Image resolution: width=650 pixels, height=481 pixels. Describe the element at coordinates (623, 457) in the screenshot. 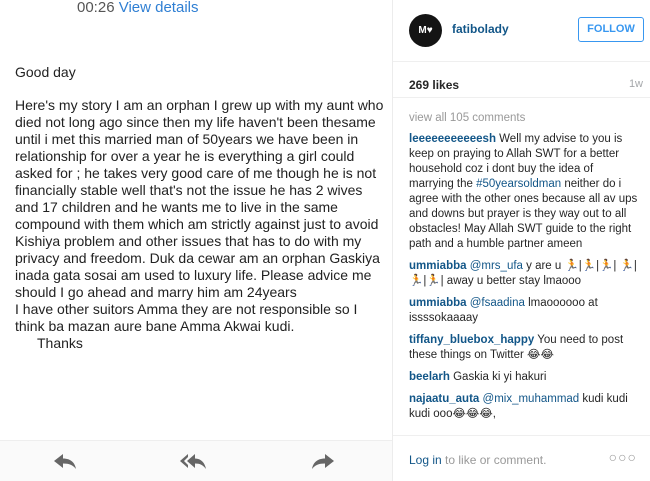

I see `more-options-icon: ○○○` at that location.